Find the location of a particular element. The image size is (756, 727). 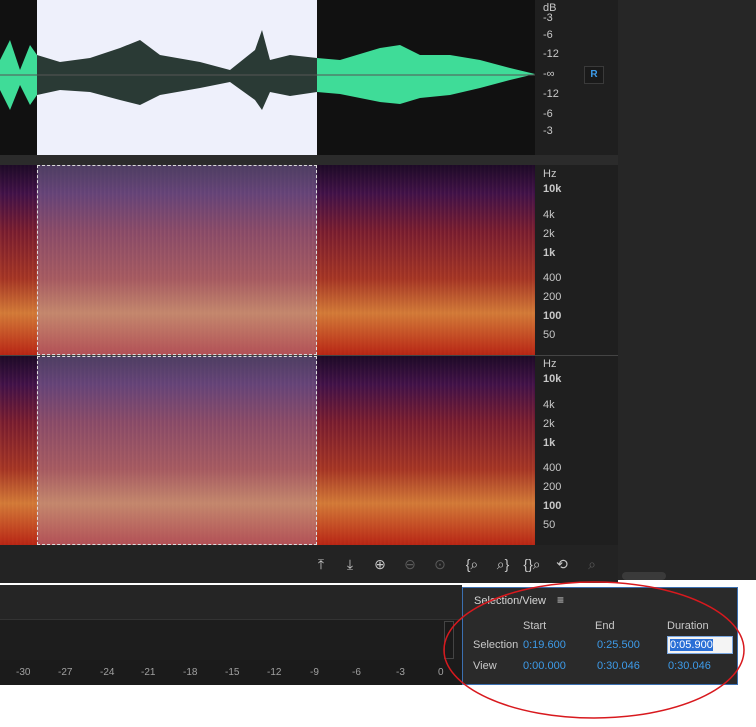

zoom-reset-icon: ⟲ is located at coordinates (562, 564).